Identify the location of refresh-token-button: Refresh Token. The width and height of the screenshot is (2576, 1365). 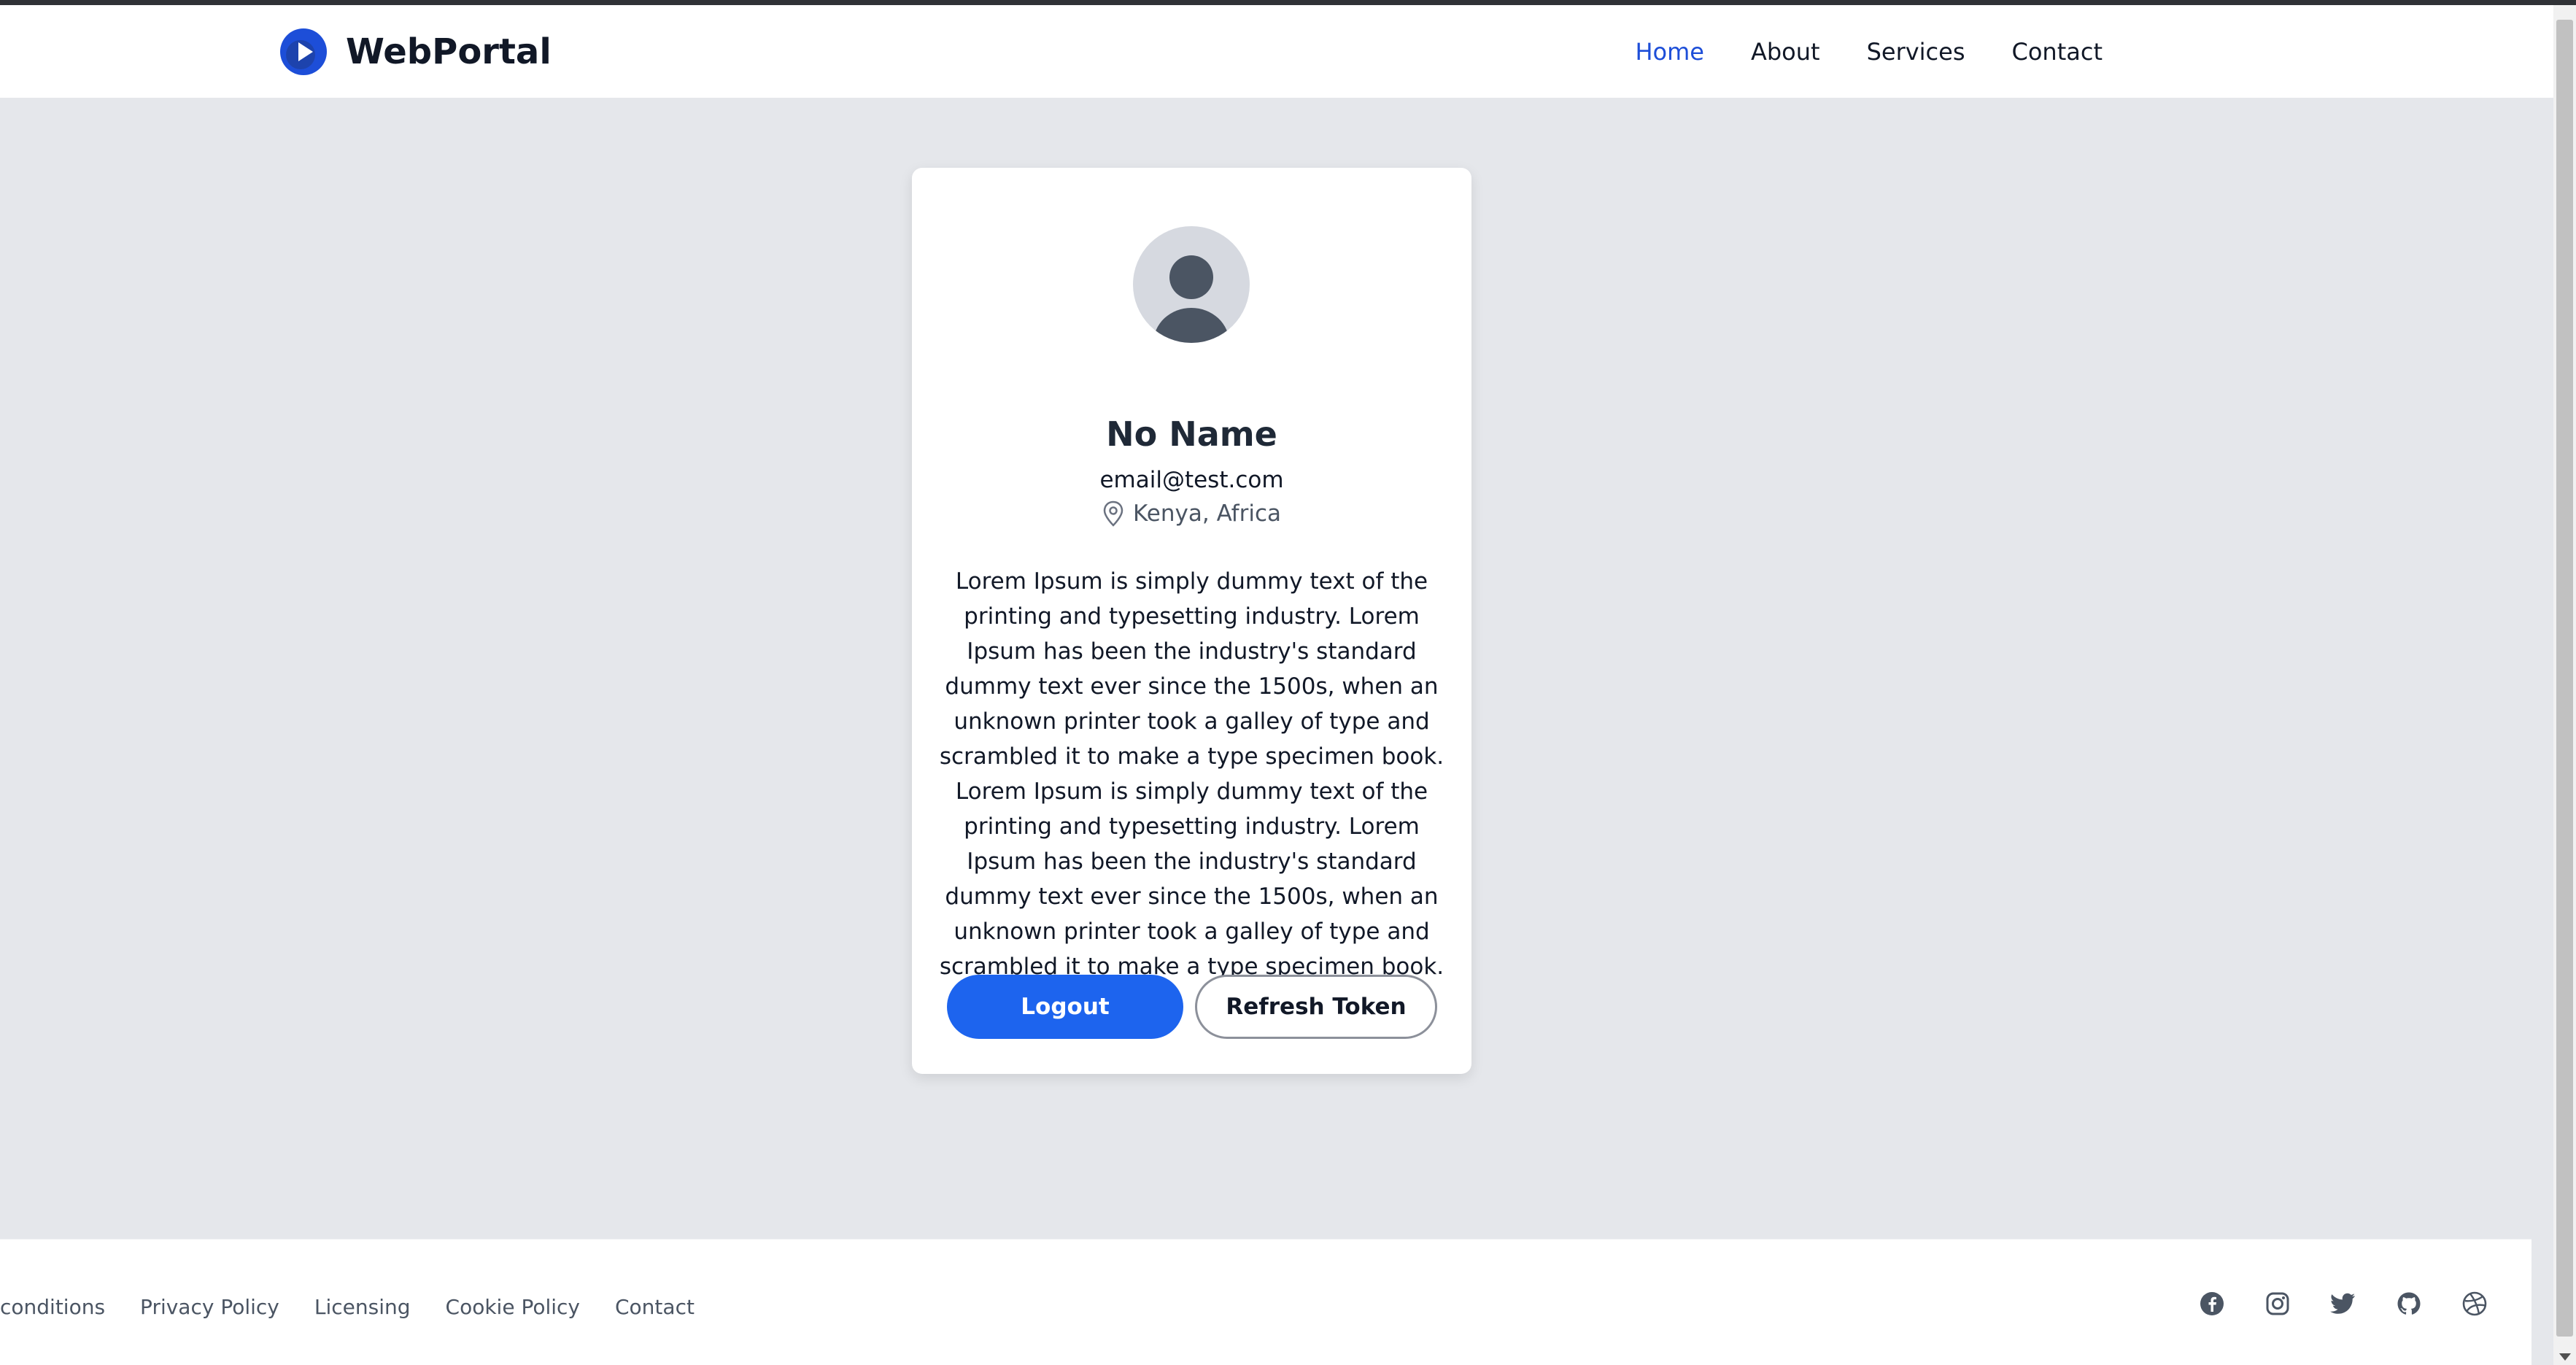
(1316, 1007).